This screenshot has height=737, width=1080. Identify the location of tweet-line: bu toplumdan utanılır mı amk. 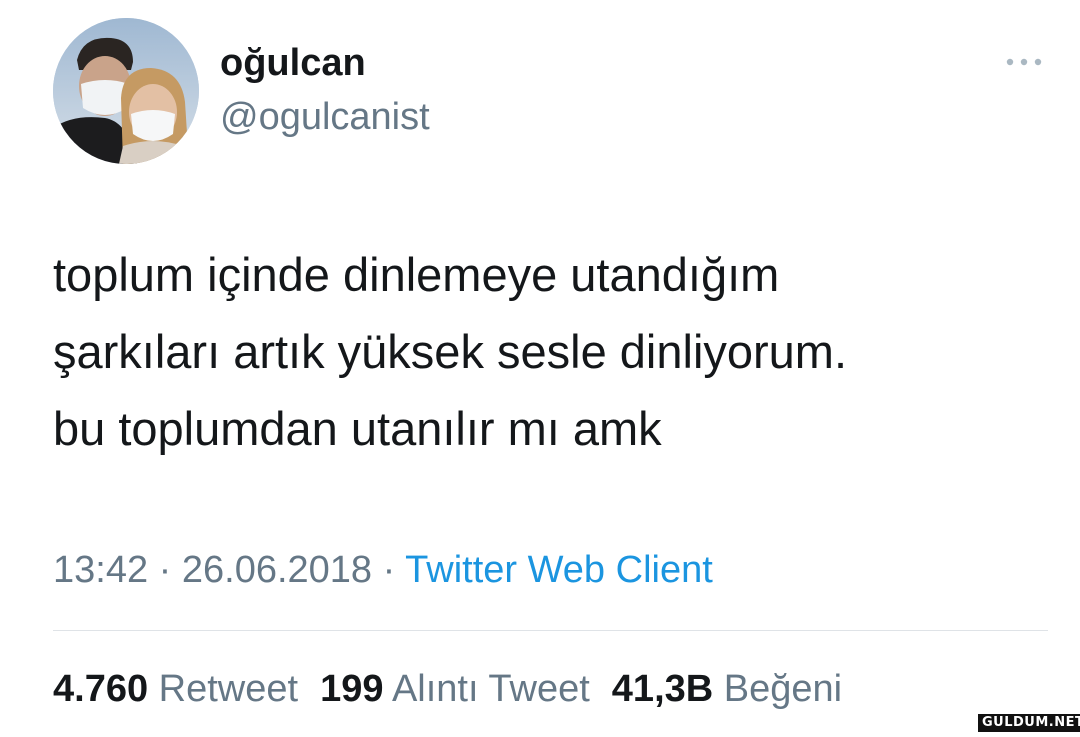
(357, 428).